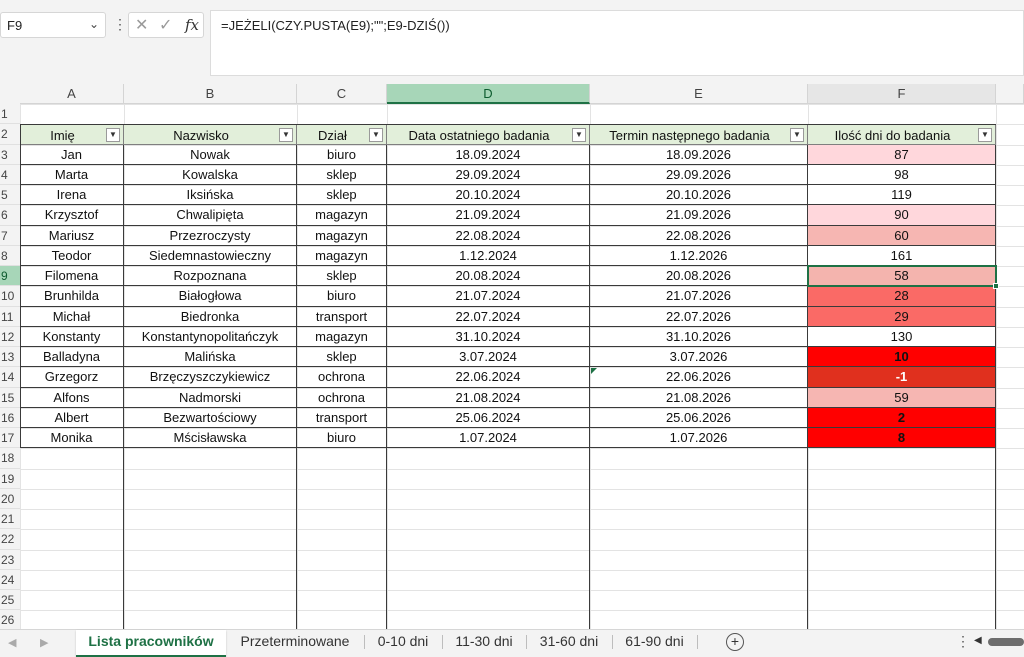 The height and width of the screenshot is (657, 1024). I want to click on row-header-14: 14, so click(10, 377).